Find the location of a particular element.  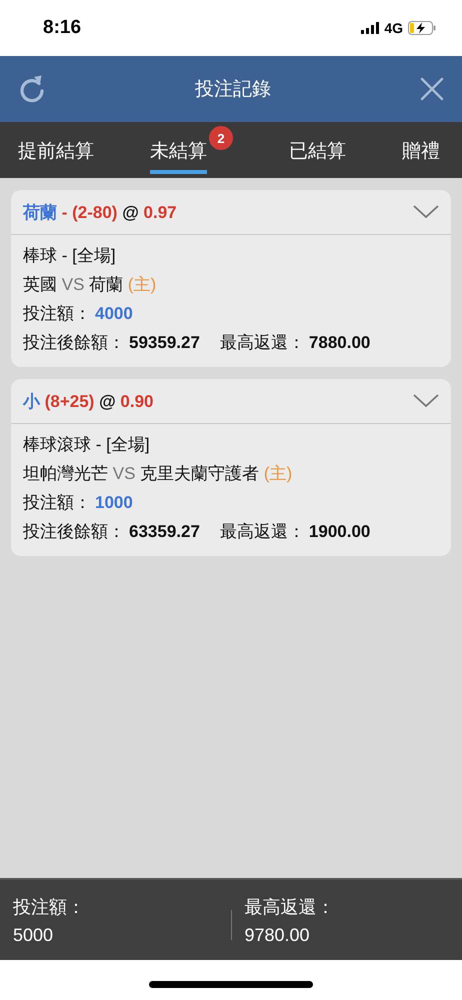

tab: 贈禮 is located at coordinates (421, 150).